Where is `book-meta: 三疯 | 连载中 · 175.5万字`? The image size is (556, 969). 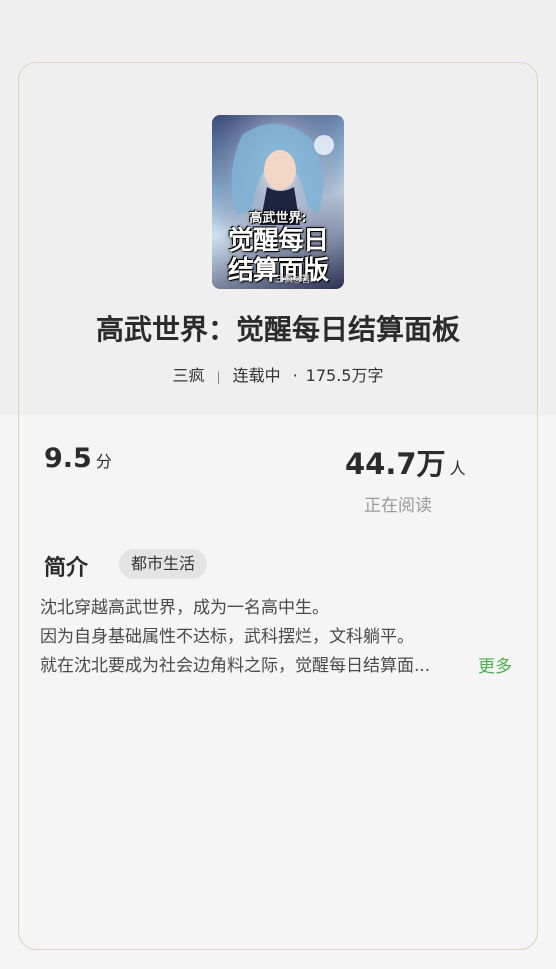
book-meta: 三疯 | 连载中 · 175.5万字 is located at coordinates (278, 374).